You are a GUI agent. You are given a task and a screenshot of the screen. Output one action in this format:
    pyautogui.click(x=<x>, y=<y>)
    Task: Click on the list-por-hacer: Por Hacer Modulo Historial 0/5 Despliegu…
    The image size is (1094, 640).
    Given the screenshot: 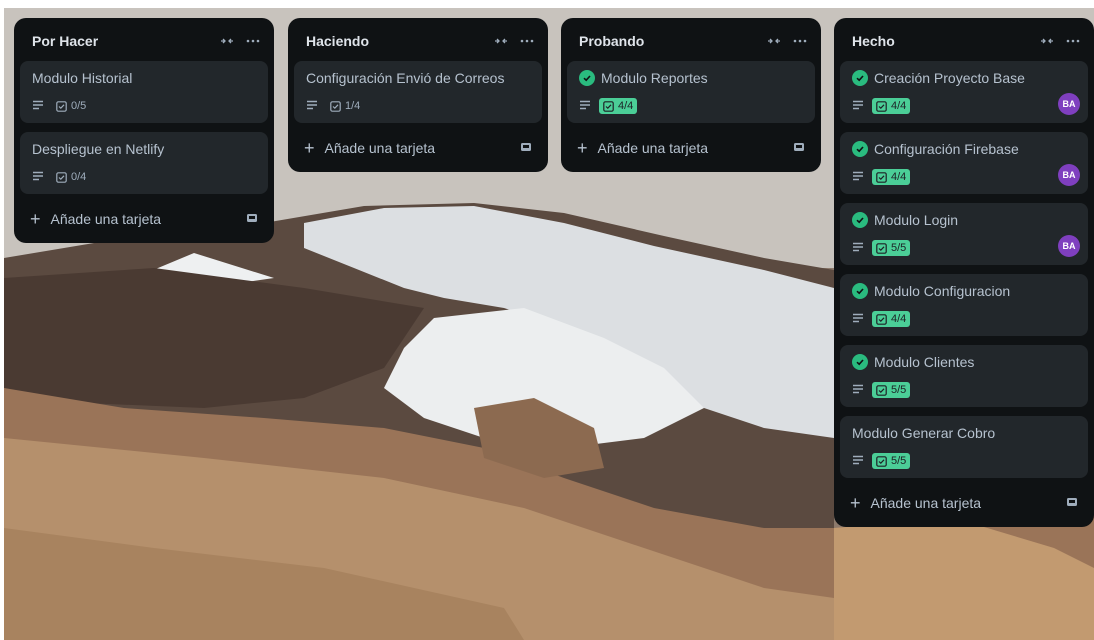 What is the action you would take?
    pyautogui.click(x=144, y=130)
    